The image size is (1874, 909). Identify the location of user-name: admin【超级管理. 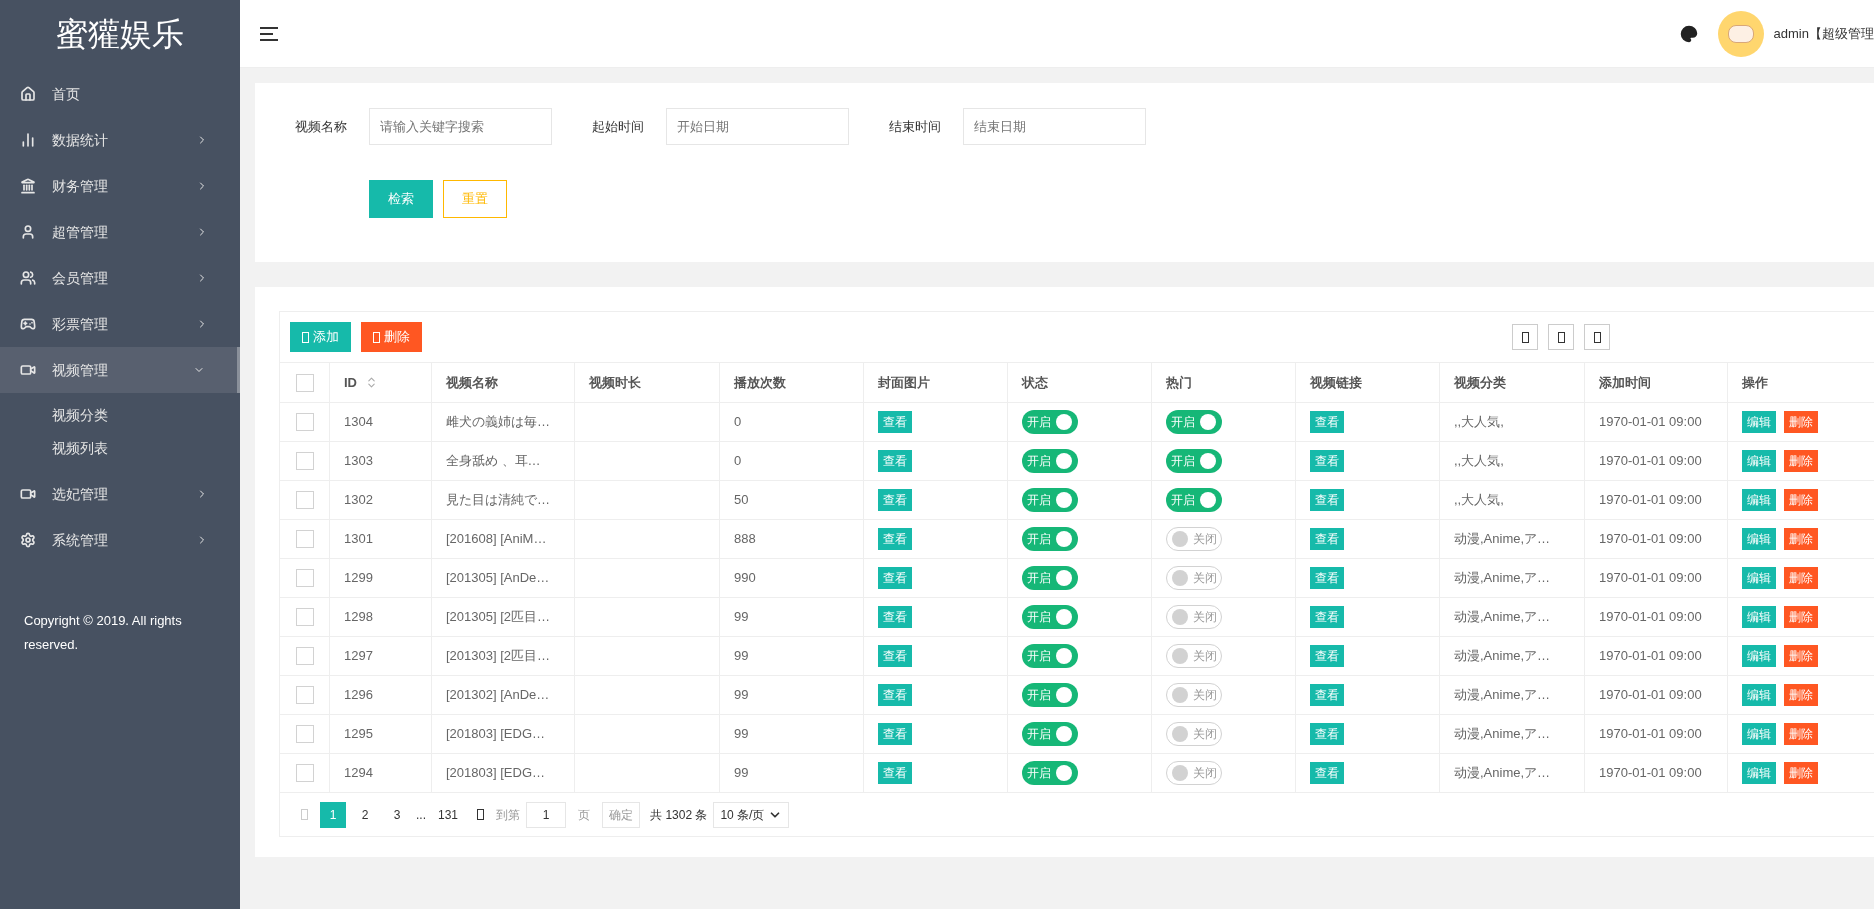
(1823, 33).